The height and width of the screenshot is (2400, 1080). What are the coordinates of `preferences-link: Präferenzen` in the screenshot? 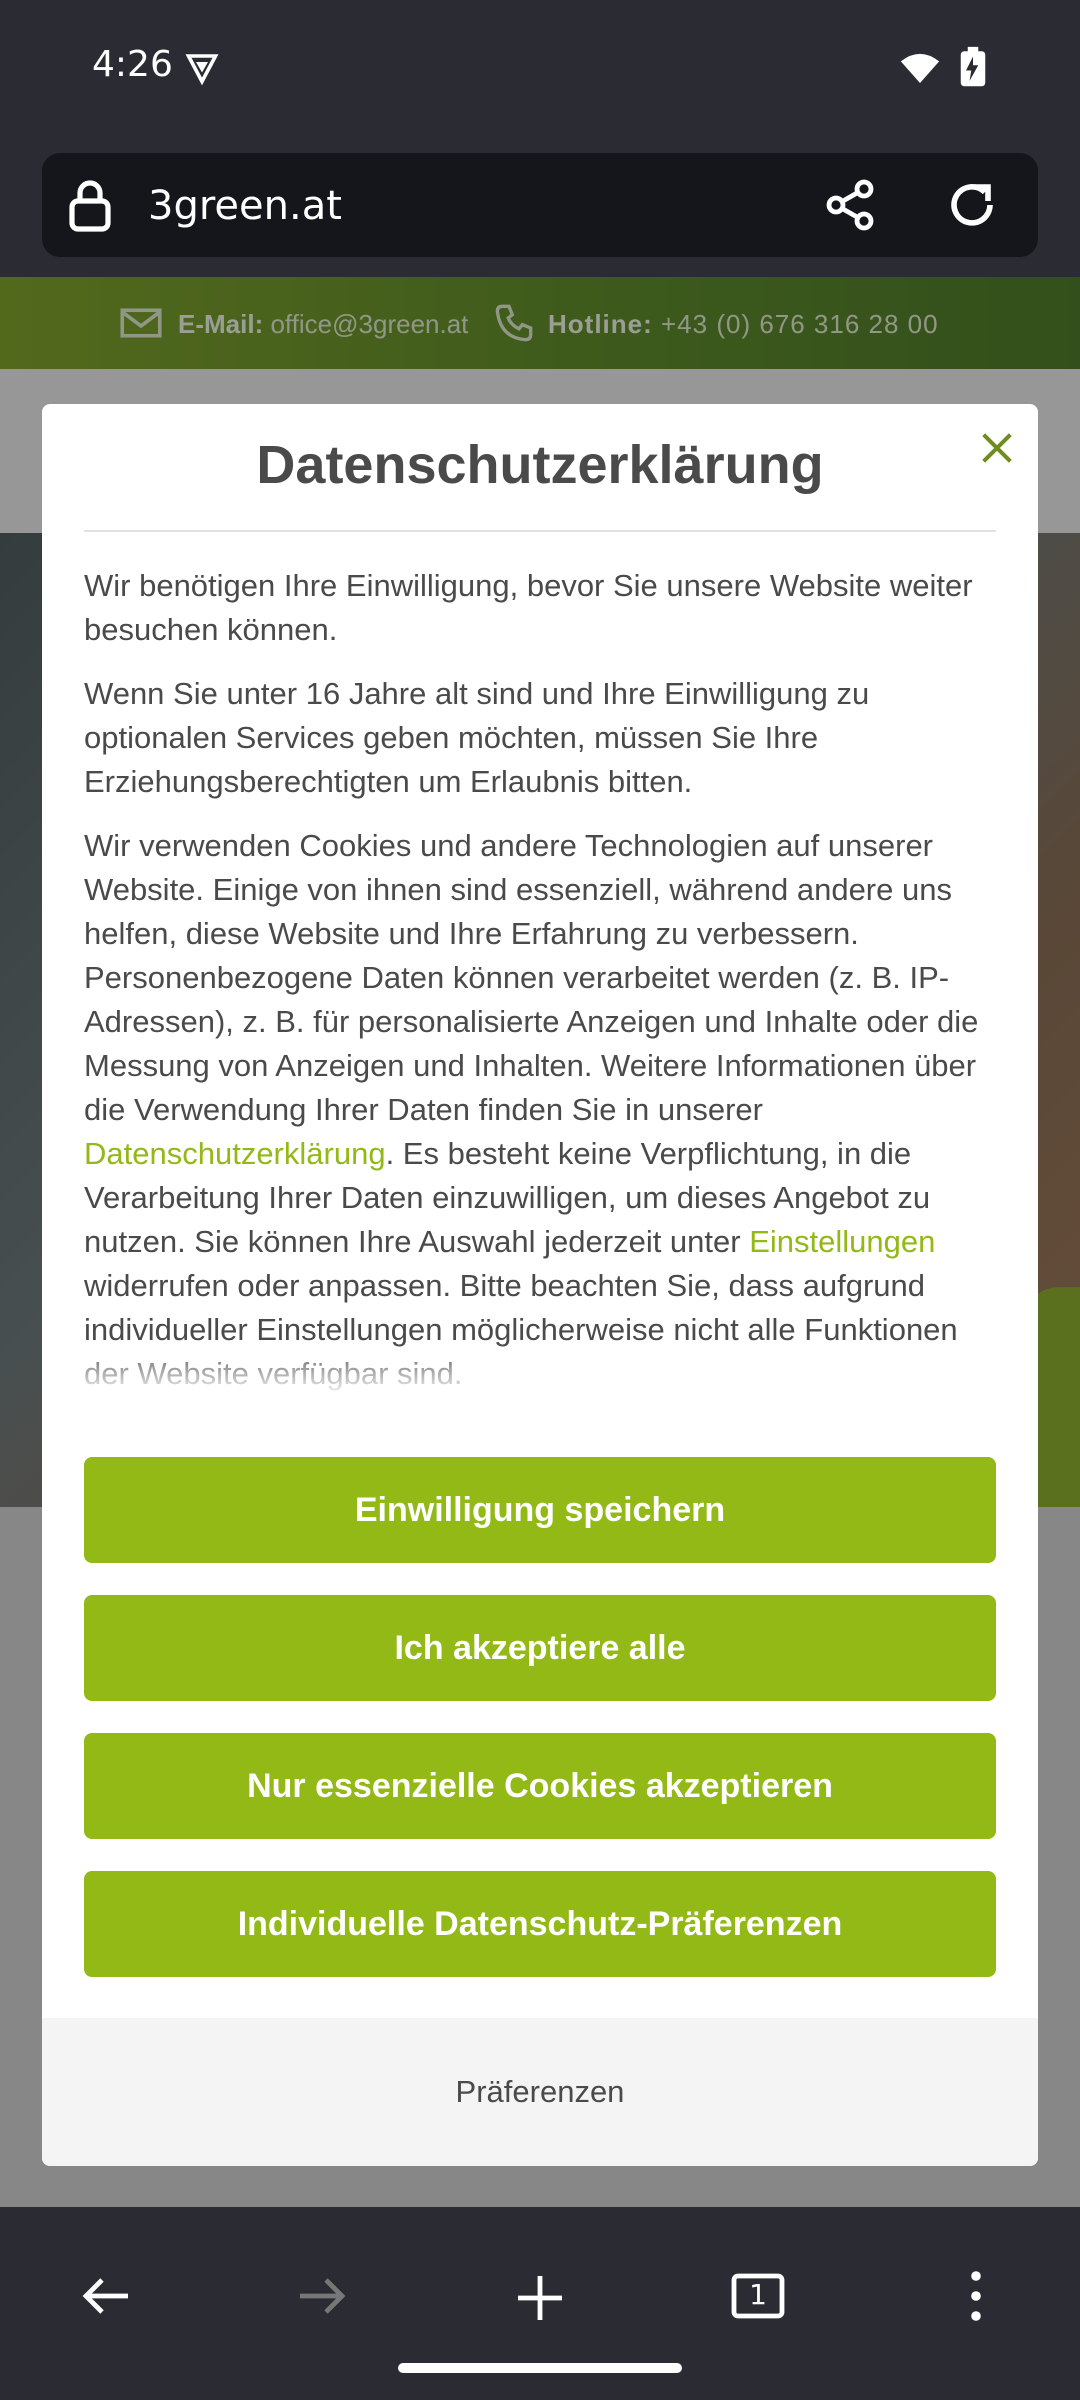 It's located at (540, 2092).